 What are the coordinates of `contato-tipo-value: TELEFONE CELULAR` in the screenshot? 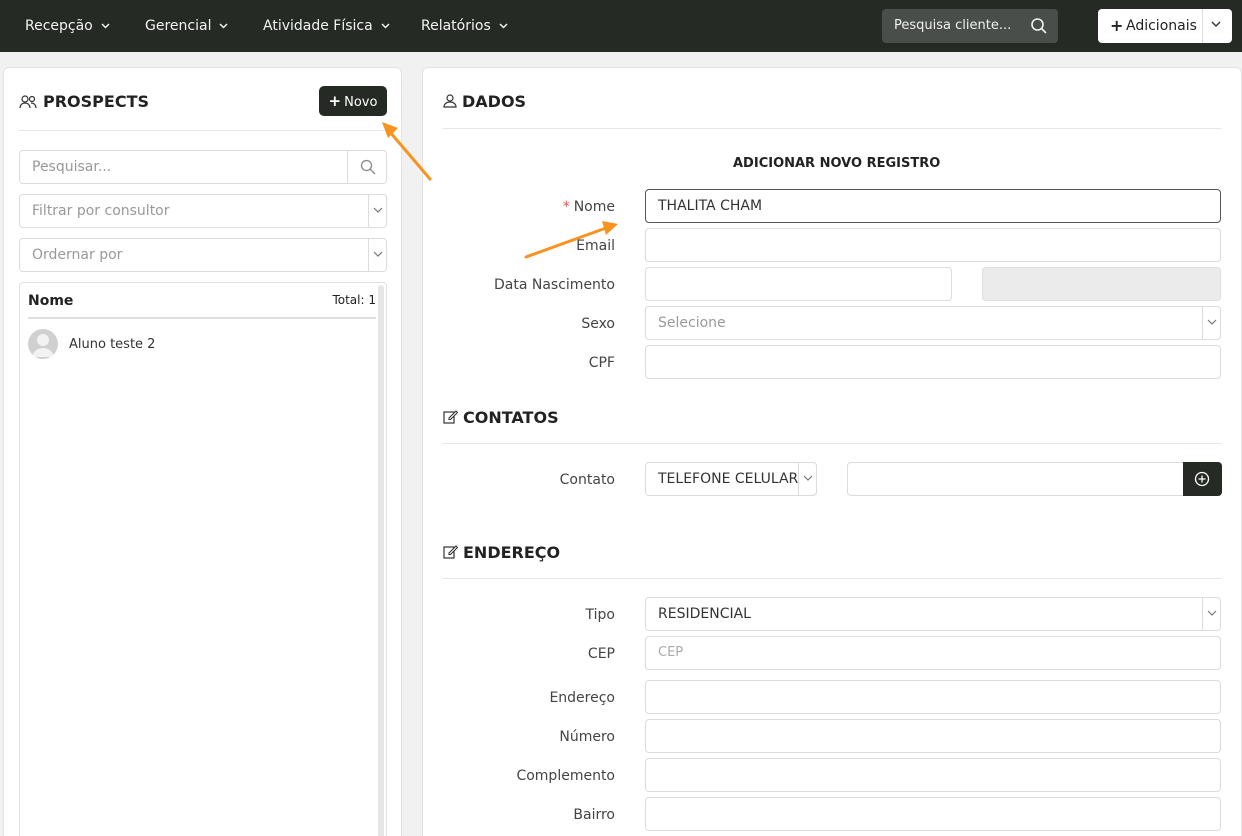 It's located at (728, 479).